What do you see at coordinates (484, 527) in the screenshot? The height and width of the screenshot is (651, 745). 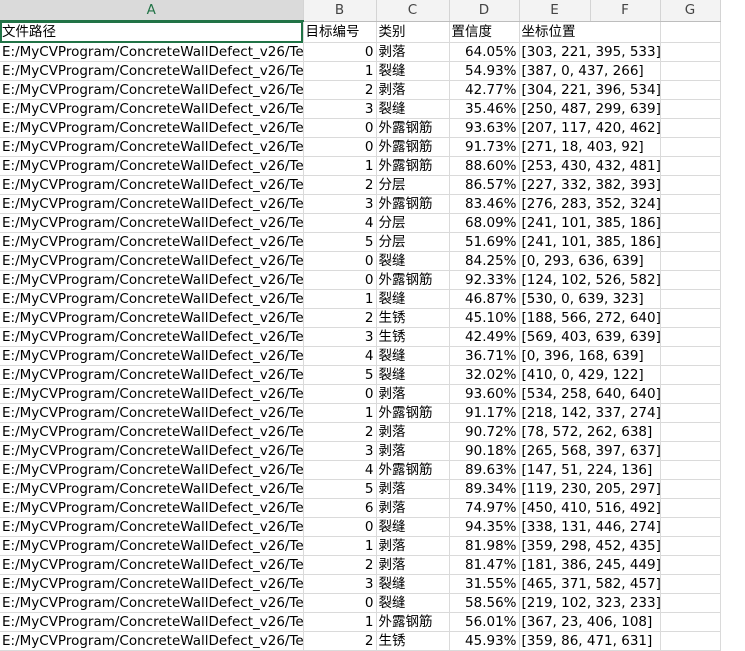 I see `confidence-cell: 94.35%` at bounding box center [484, 527].